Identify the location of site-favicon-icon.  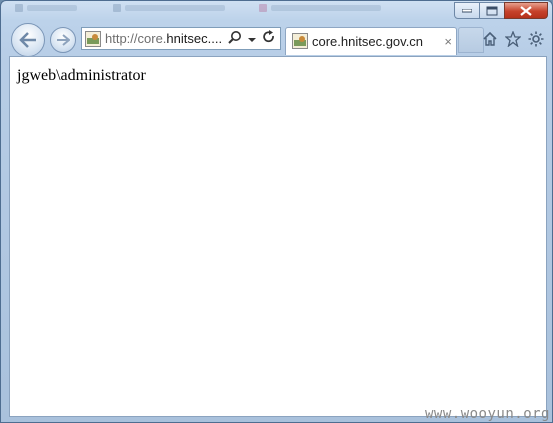
(93, 39).